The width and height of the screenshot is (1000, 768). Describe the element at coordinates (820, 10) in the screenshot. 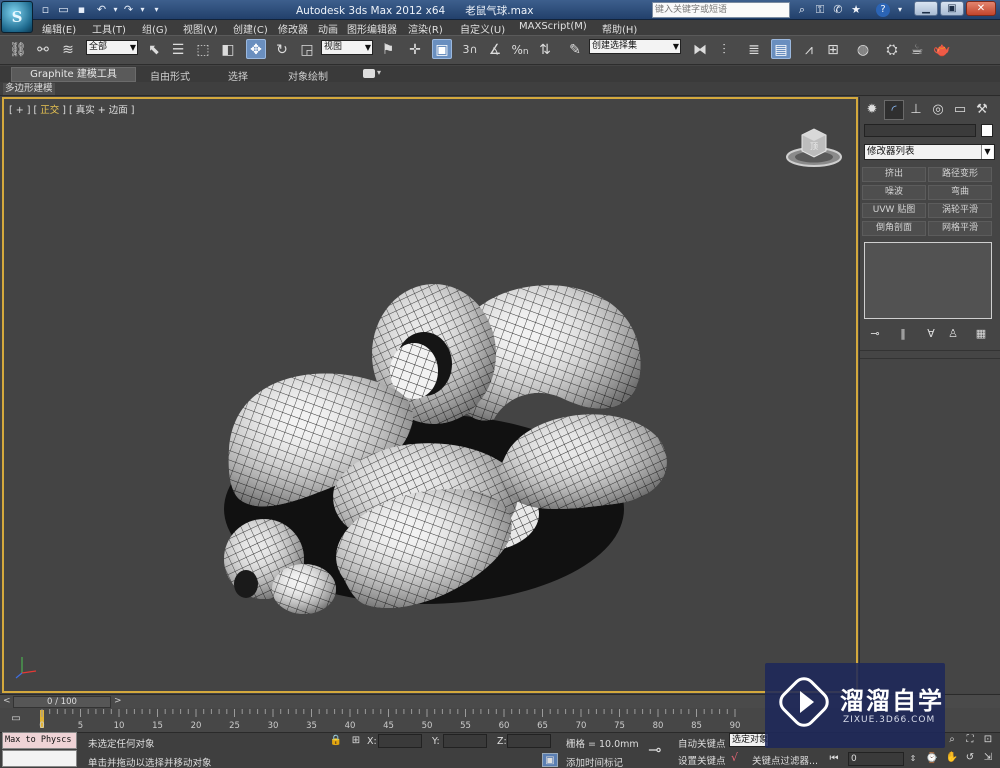

I see `subscription-key-icon: ⚿` at that location.